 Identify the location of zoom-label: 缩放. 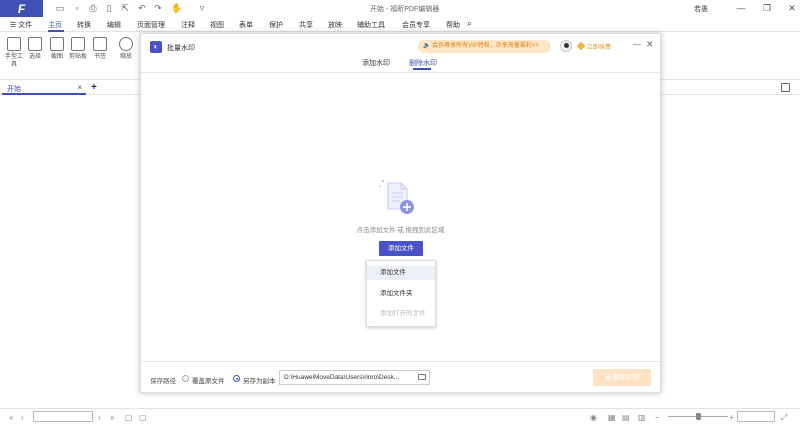
(125, 57).